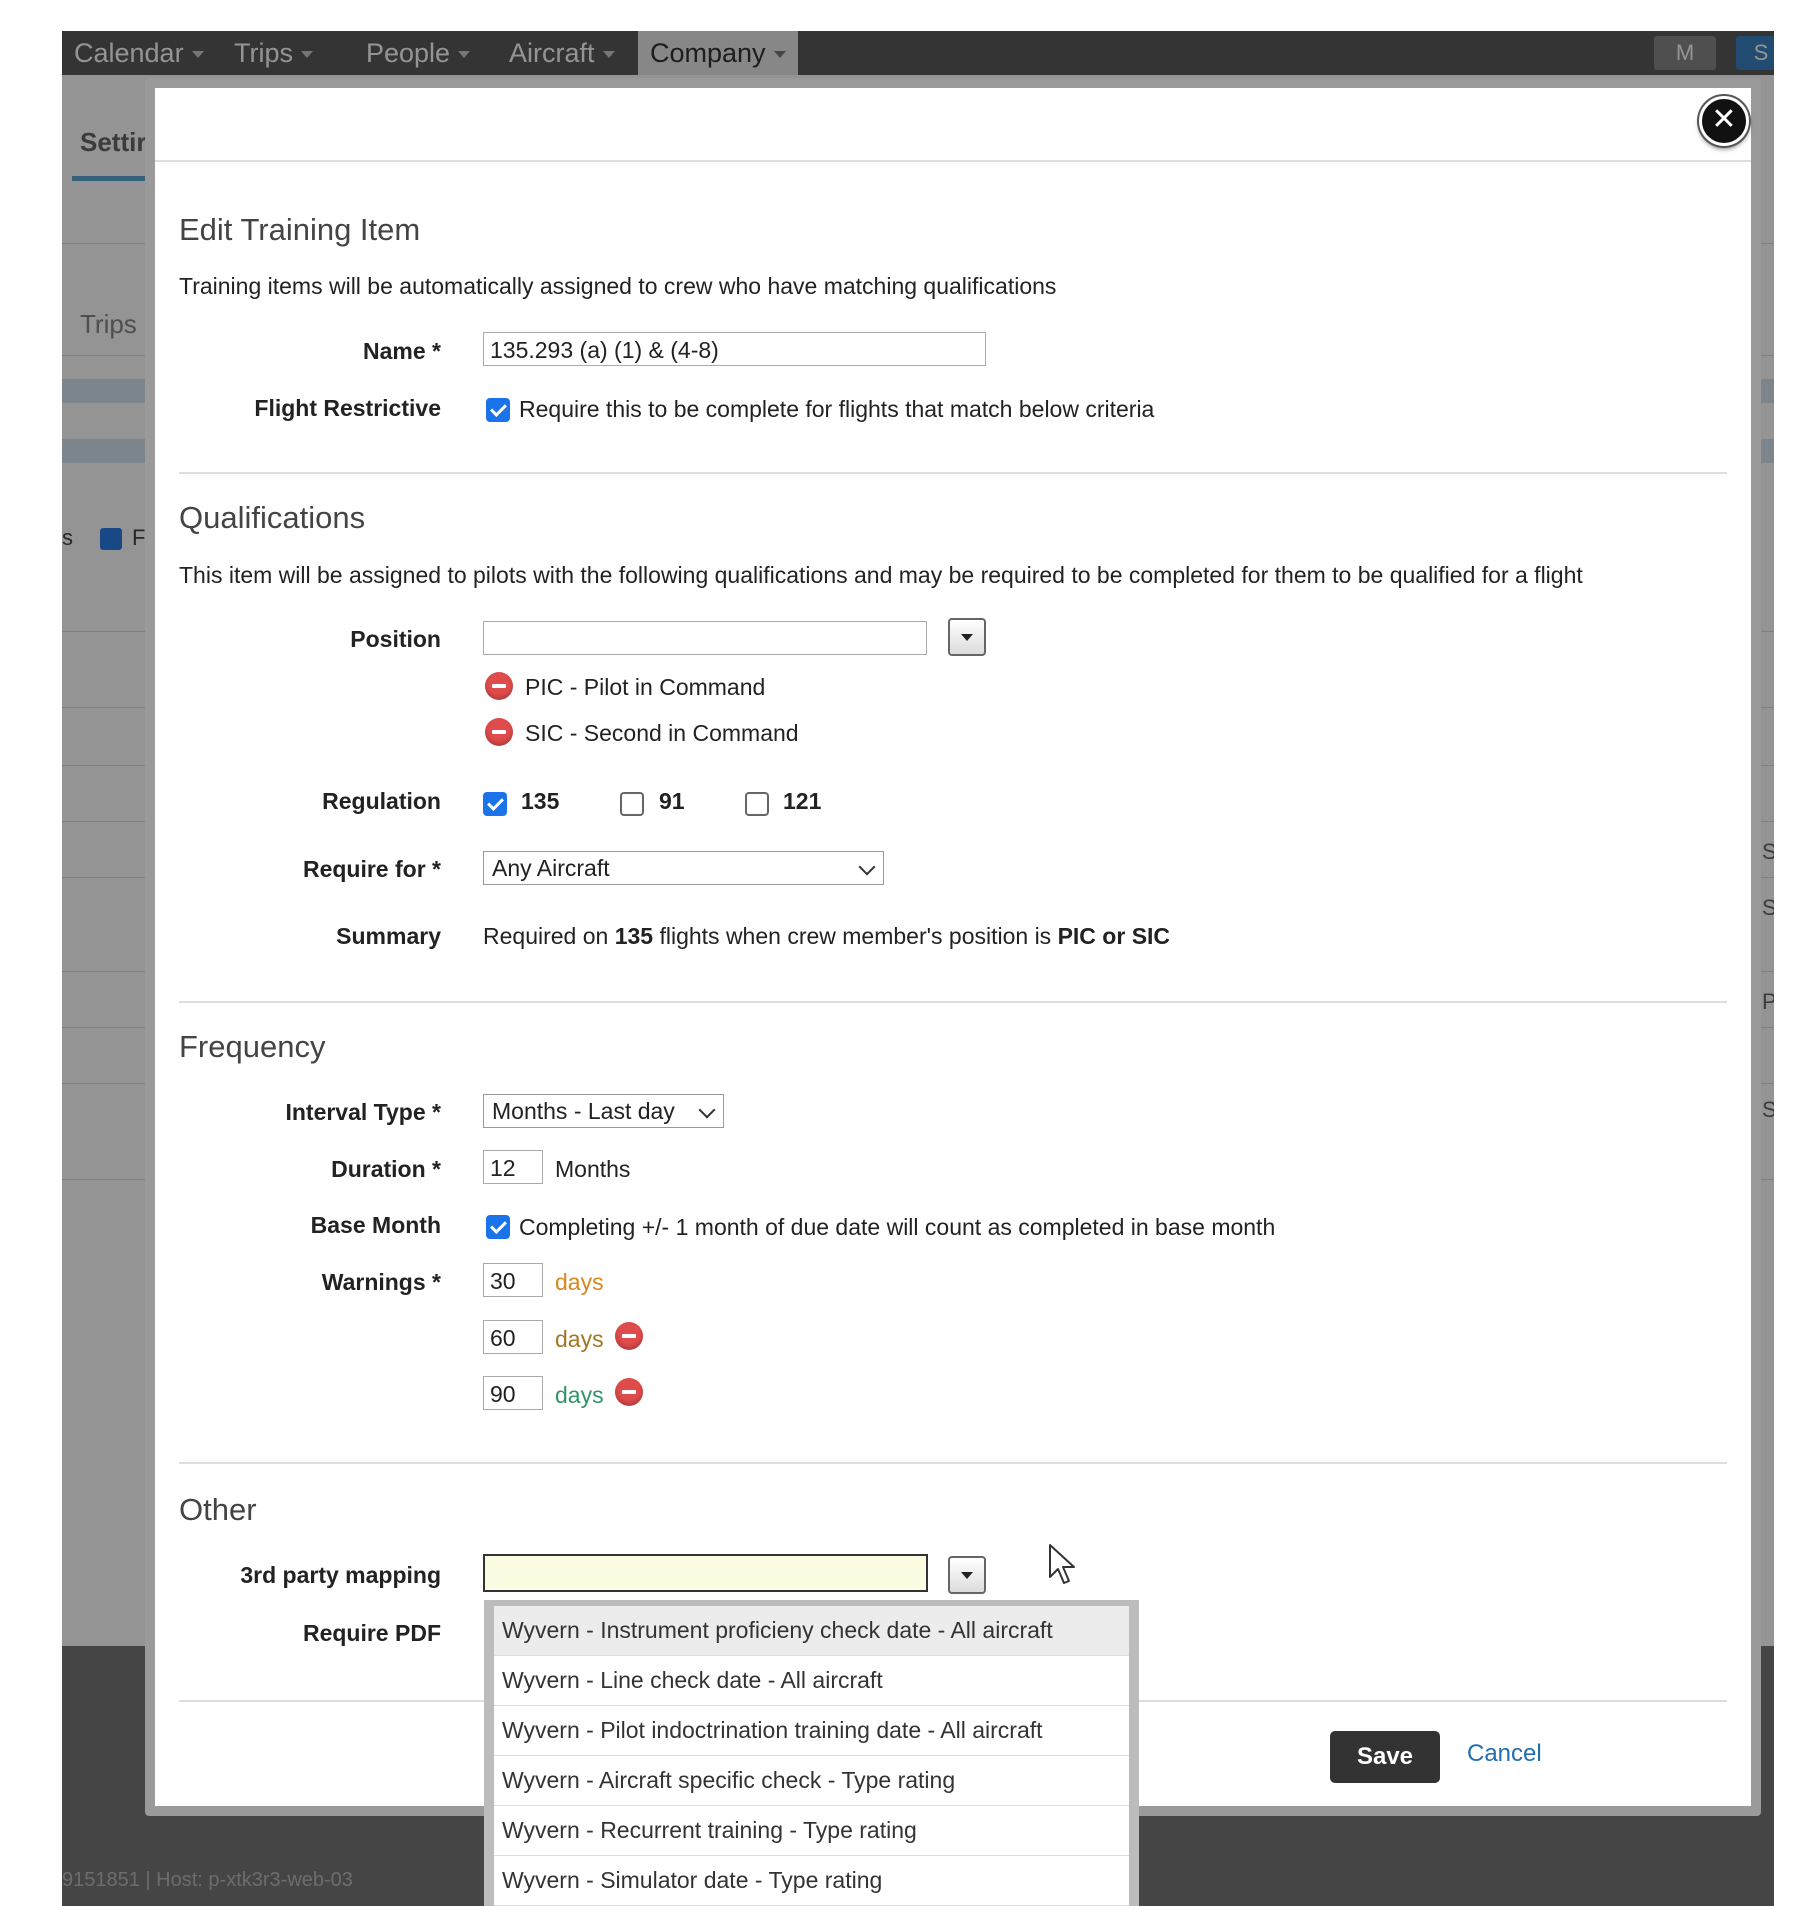  What do you see at coordinates (662, 733) in the screenshot?
I see `position-sic: SIC - Second in Command` at bounding box center [662, 733].